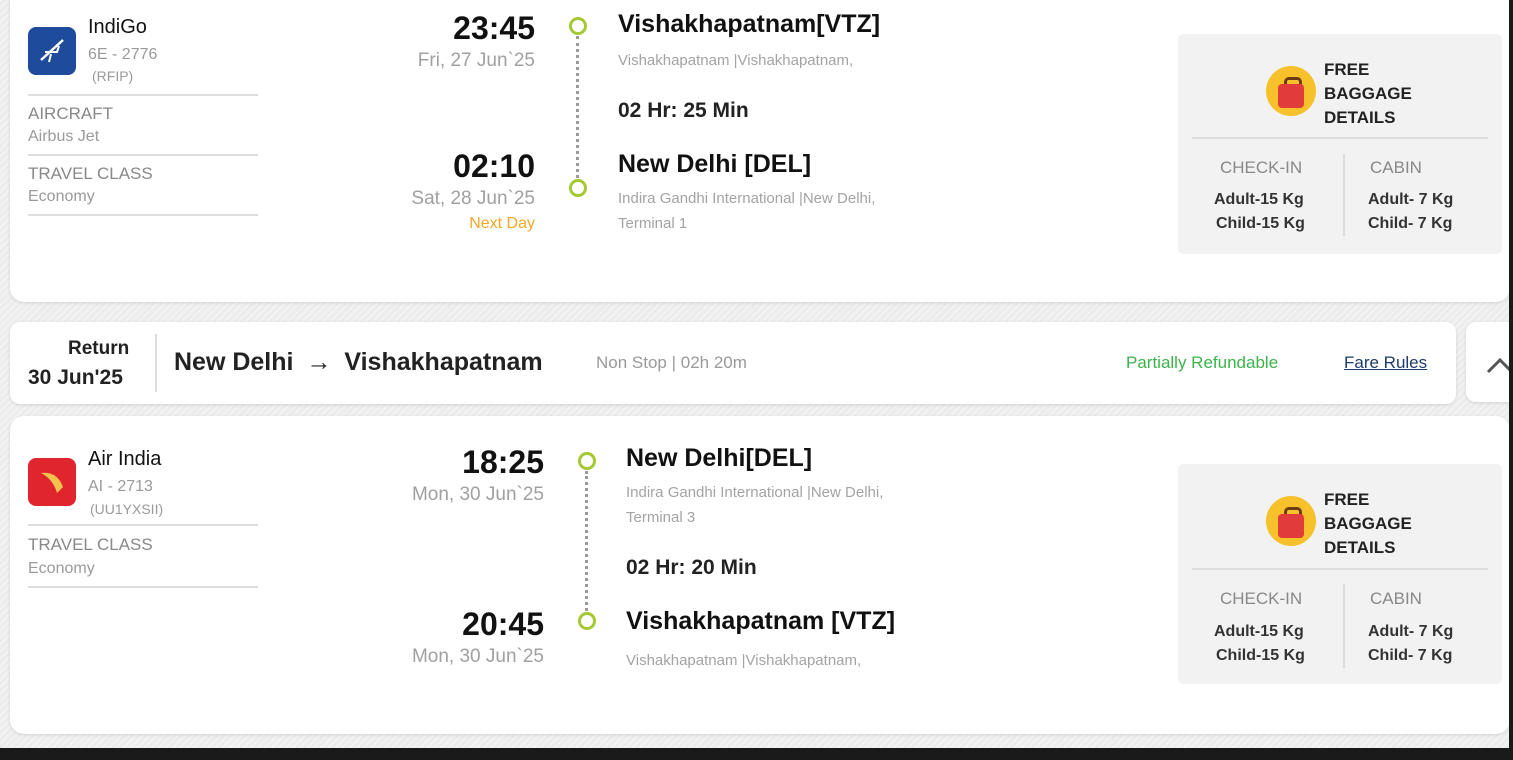  Describe the element at coordinates (117, 27) in the screenshot. I see `airline-name: IndiGo` at that location.